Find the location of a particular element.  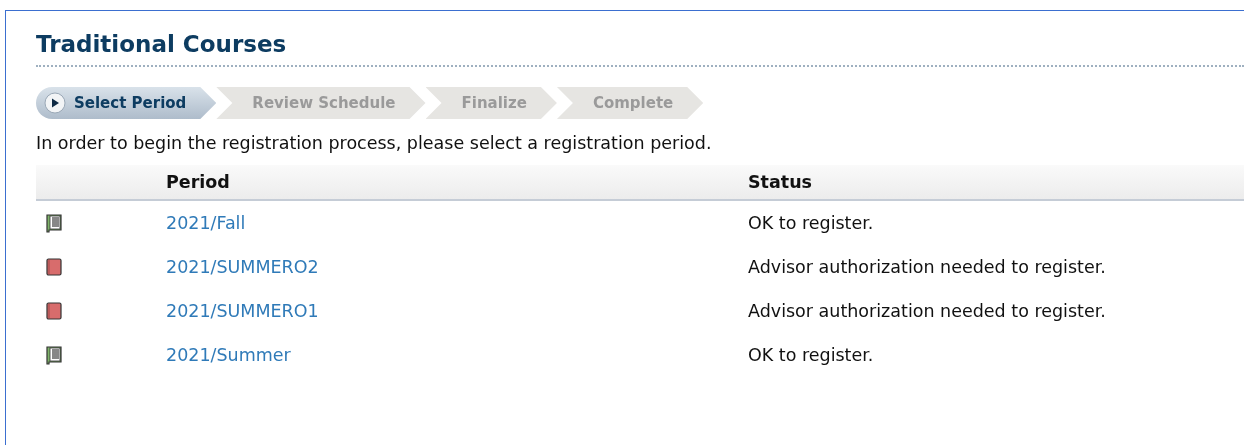

step-tab: Select Period is located at coordinates (126, 103).